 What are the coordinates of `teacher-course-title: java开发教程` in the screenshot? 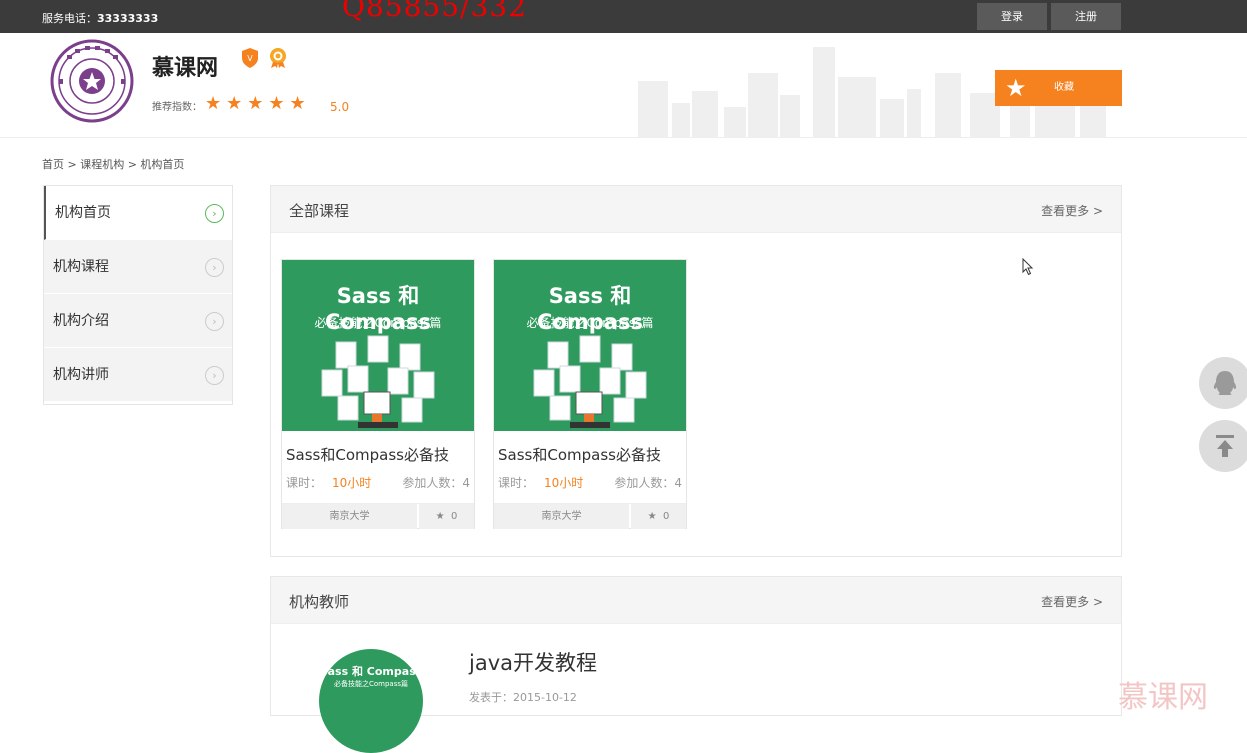 It's located at (533, 662).